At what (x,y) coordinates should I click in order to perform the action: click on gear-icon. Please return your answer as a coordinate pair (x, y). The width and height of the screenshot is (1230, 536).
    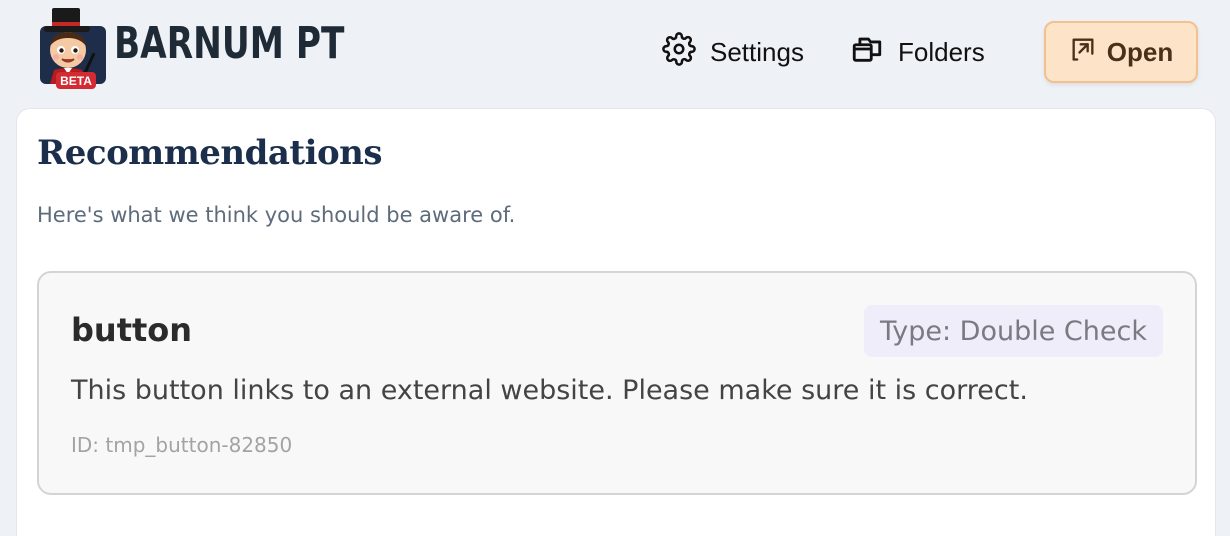
    Looking at the image, I should click on (679, 52).